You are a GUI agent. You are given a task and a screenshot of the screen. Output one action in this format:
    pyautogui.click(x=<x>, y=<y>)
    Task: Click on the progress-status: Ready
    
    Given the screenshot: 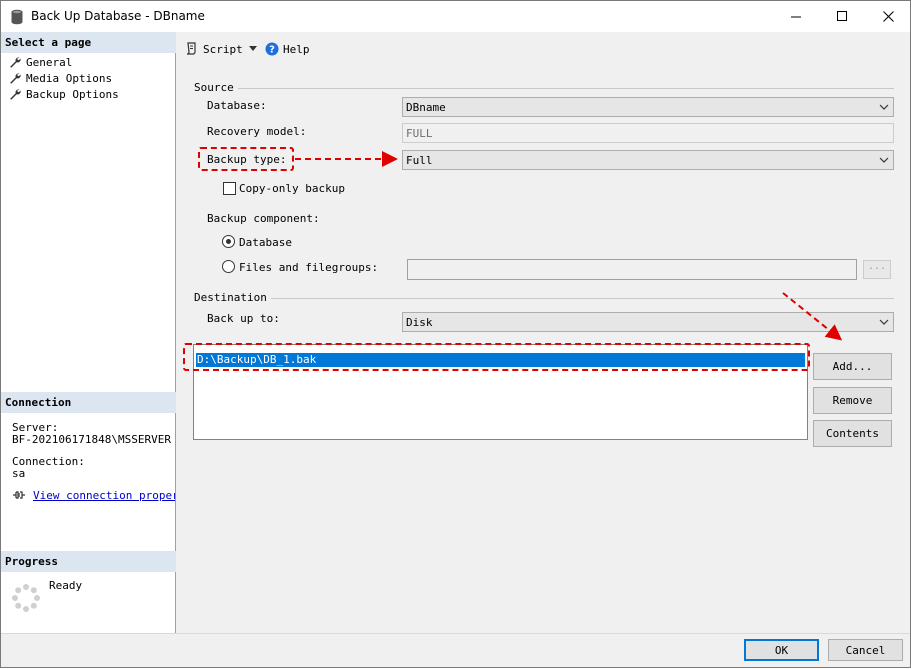 What is the action you would take?
    pyautogui.click(x=66, y=585)
    